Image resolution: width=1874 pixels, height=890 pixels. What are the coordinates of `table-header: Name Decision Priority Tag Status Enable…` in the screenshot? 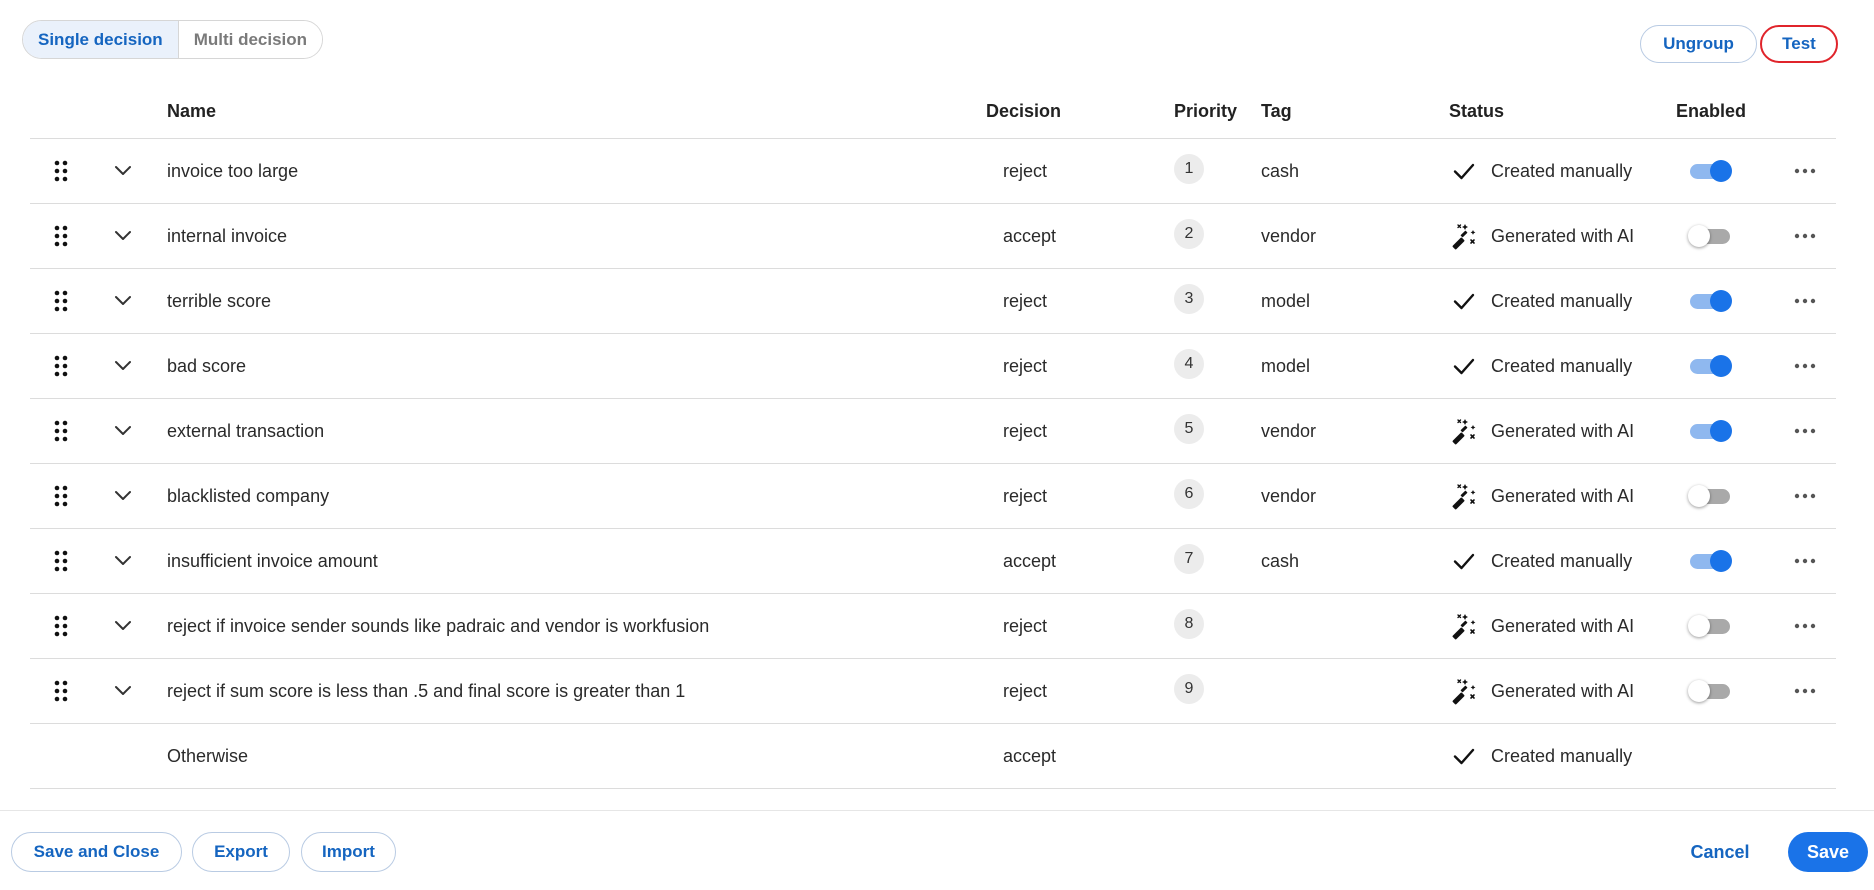 It's located at (933, 111).